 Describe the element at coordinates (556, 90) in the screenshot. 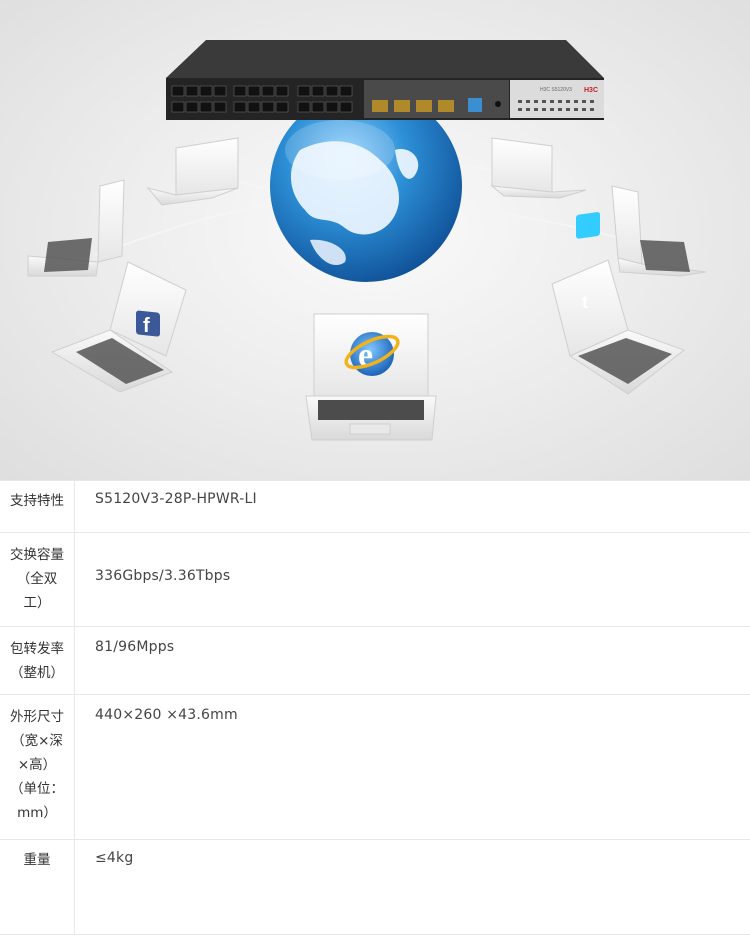

I see `switch-model-text: H3C S5120V3` at that location.